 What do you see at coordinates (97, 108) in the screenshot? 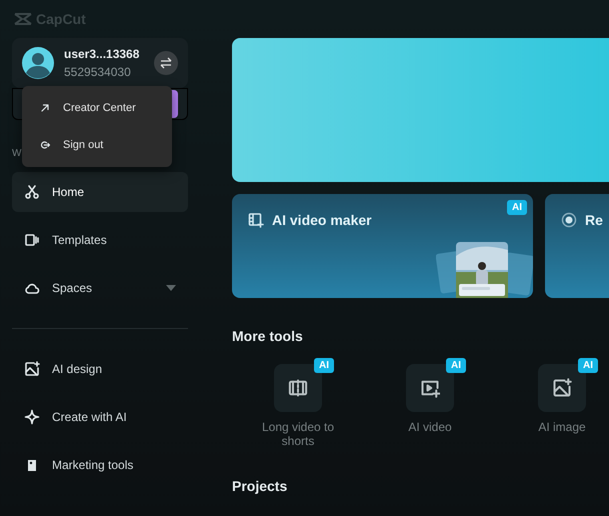
I see `menu-item: Creator Center` at bounding box center [97, 108].